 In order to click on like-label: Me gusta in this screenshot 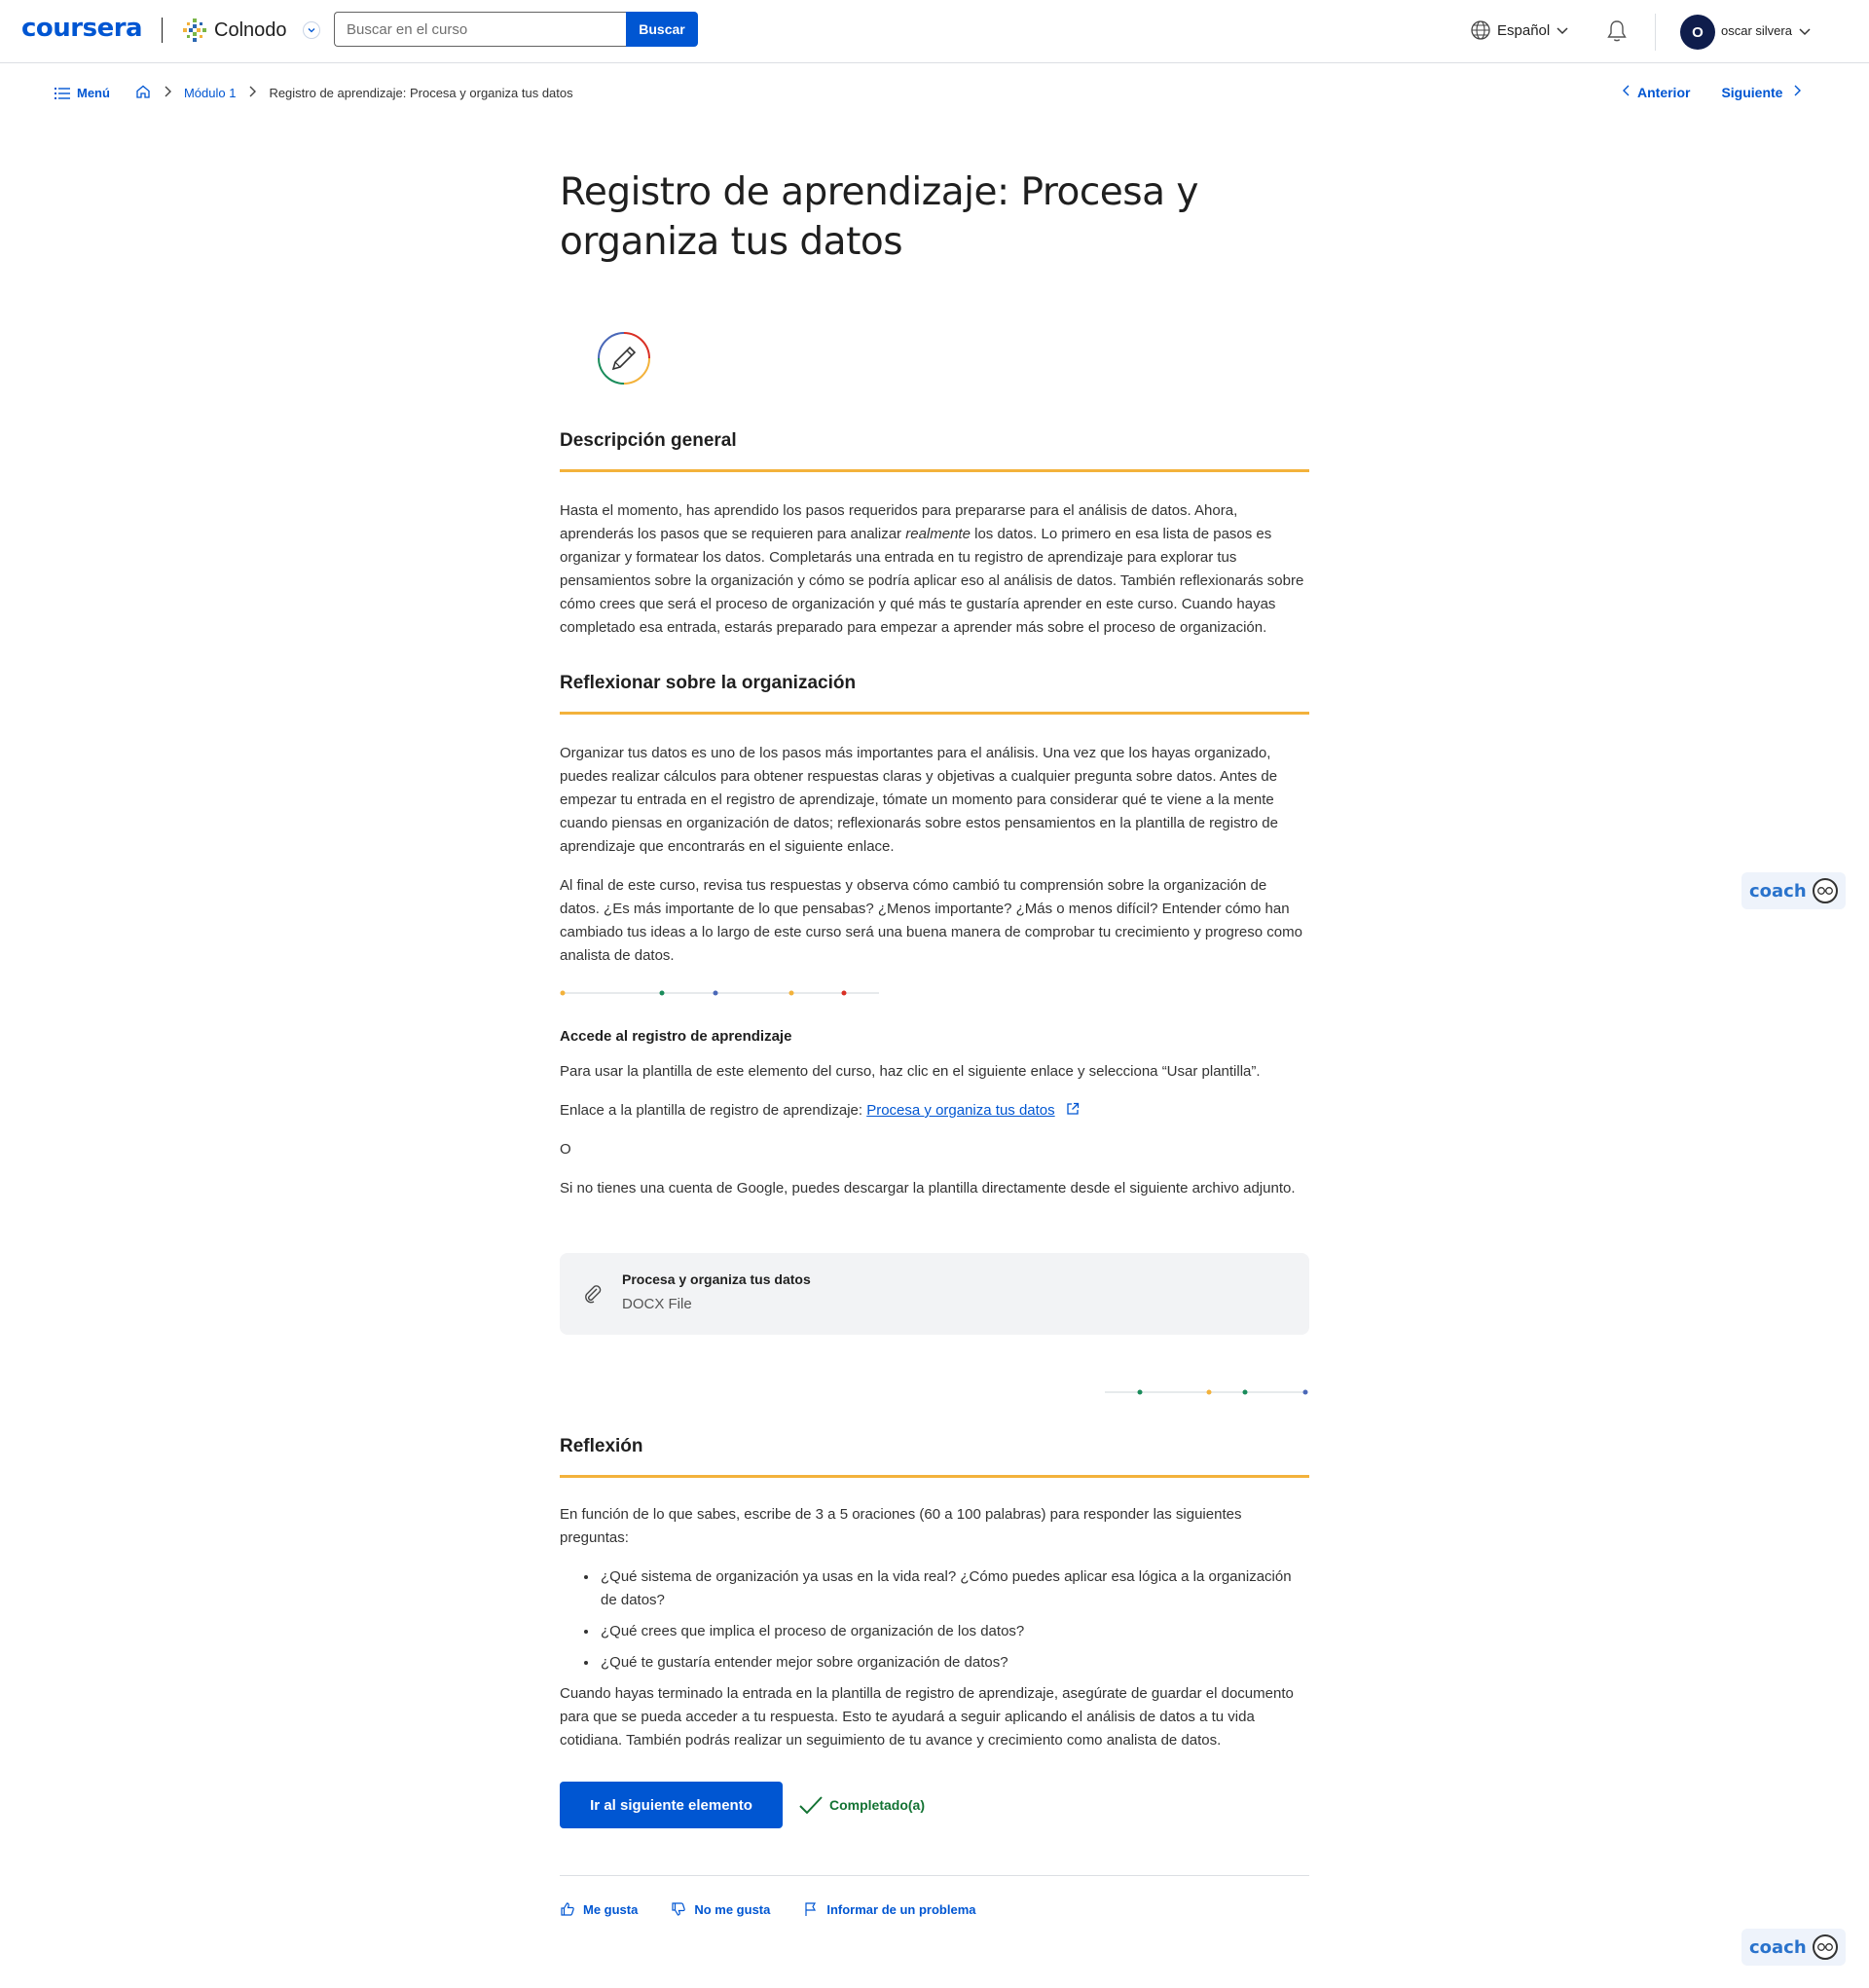, I will do `click(611, 1909)`.